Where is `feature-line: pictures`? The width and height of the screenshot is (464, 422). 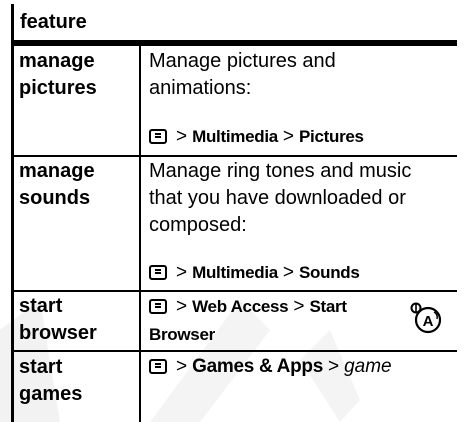 feature-line: pictures is located at coordinates (58, 88).